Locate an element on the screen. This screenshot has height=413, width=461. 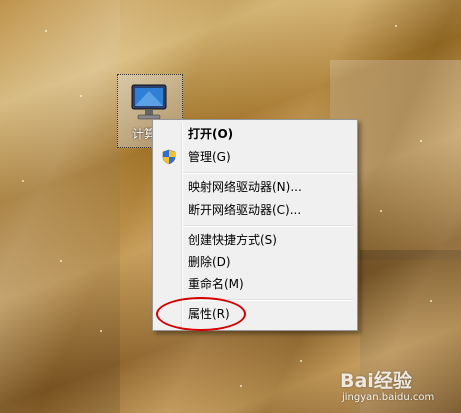
red-highlight-circle is located at coordinates (201, 314).